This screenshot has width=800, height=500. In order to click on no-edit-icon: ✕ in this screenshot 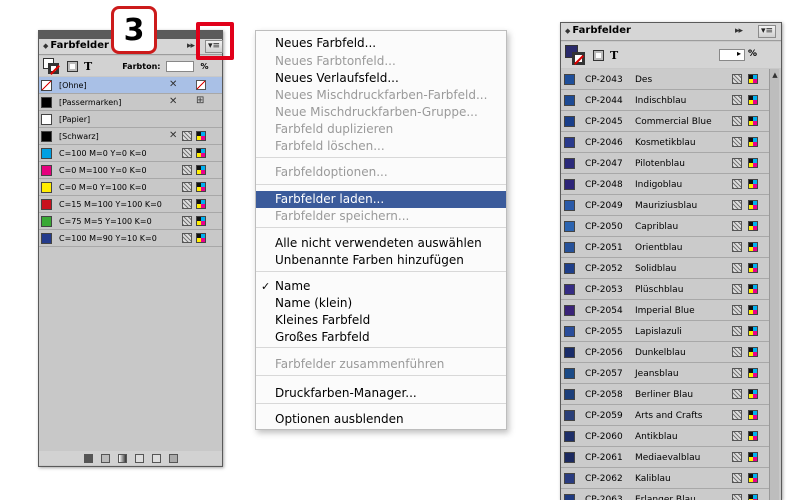, I will do `click(173, 135)`.